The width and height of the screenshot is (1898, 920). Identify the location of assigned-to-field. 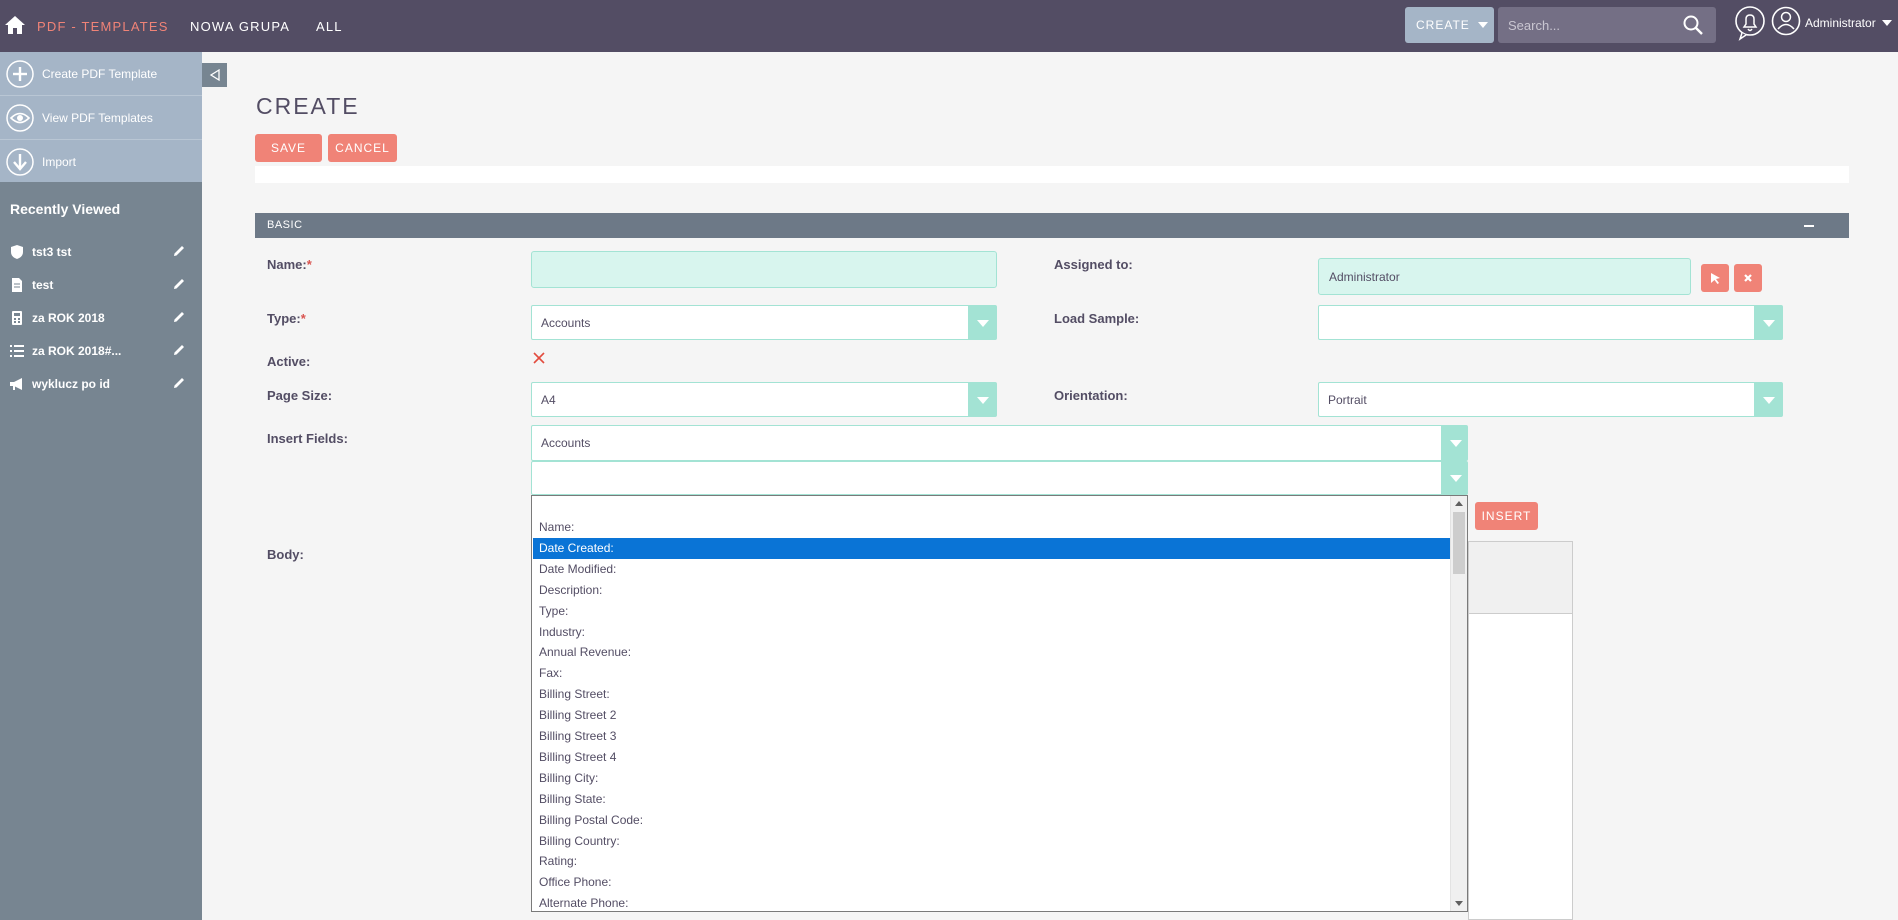
(1504, 276).